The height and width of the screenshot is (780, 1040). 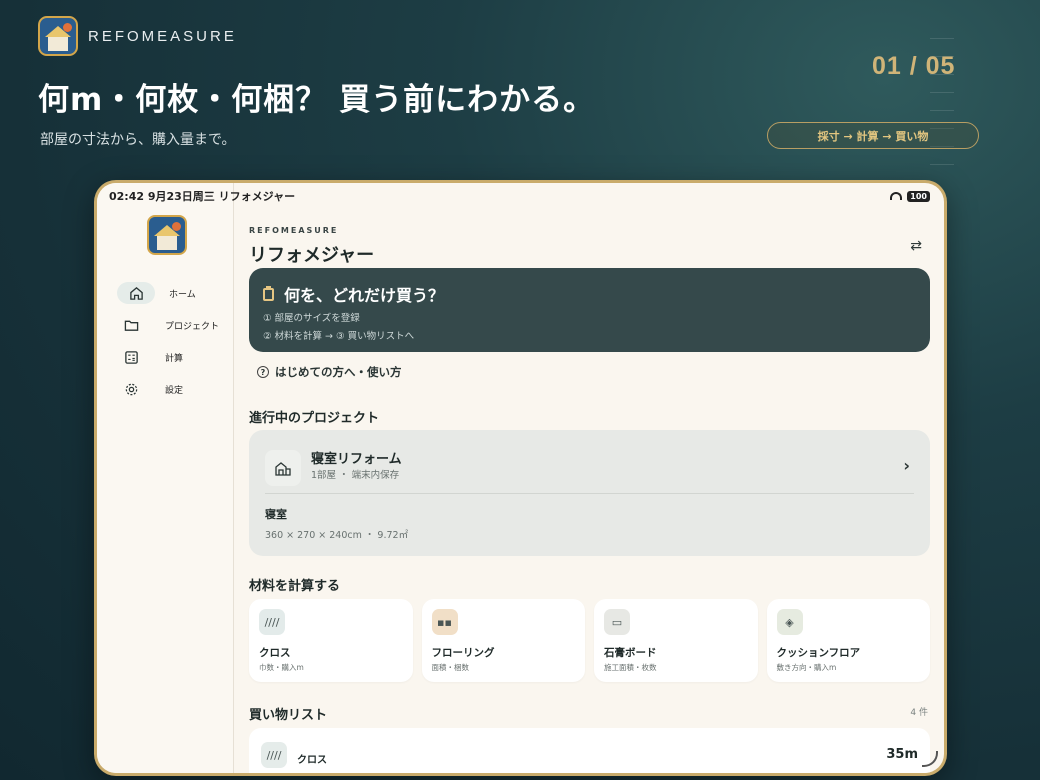 I want to click on sidebar-item-home: ホーム, so click(x=171, y=293).